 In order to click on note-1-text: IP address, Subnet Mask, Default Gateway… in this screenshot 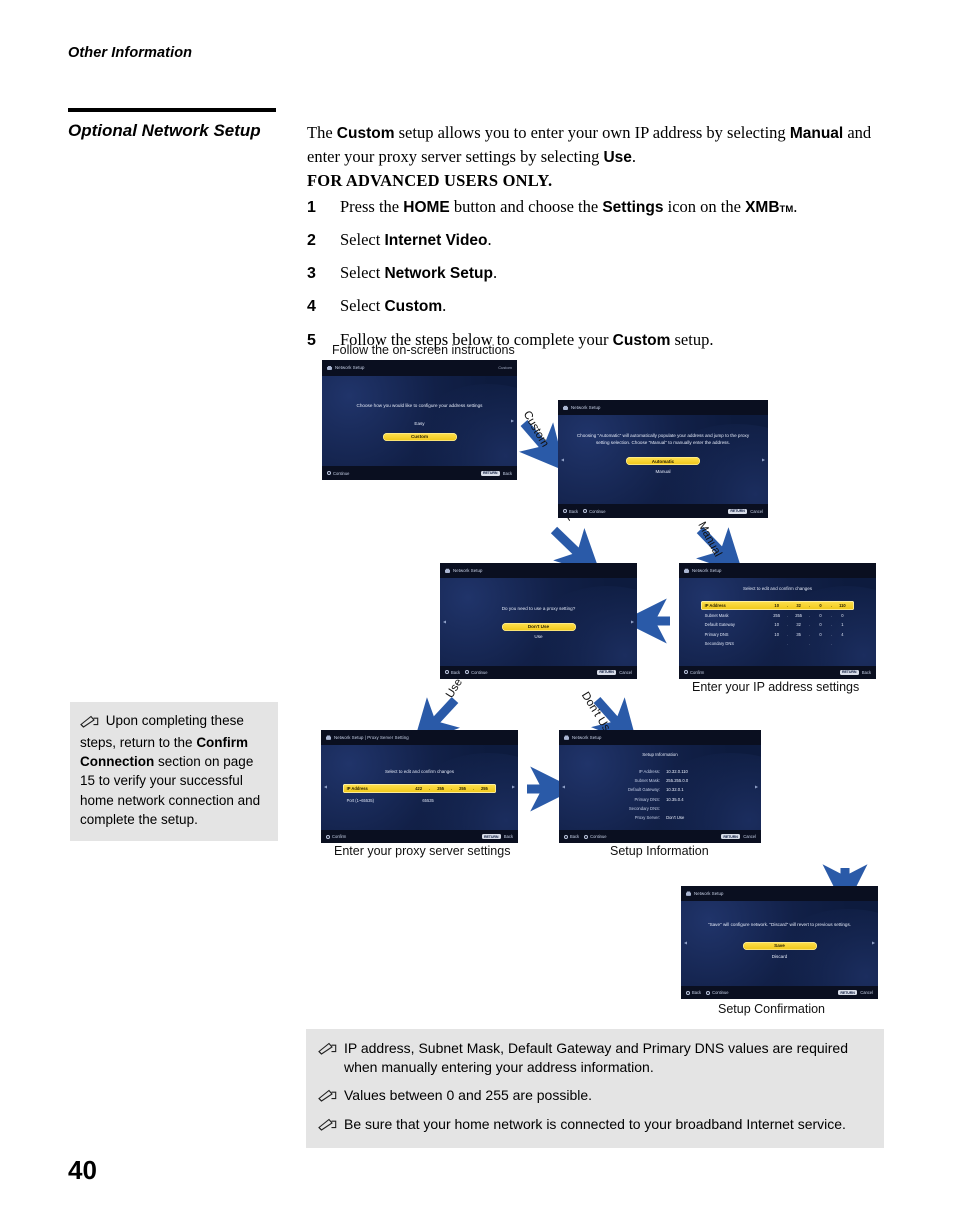, I will do `click(596, 1058)`.